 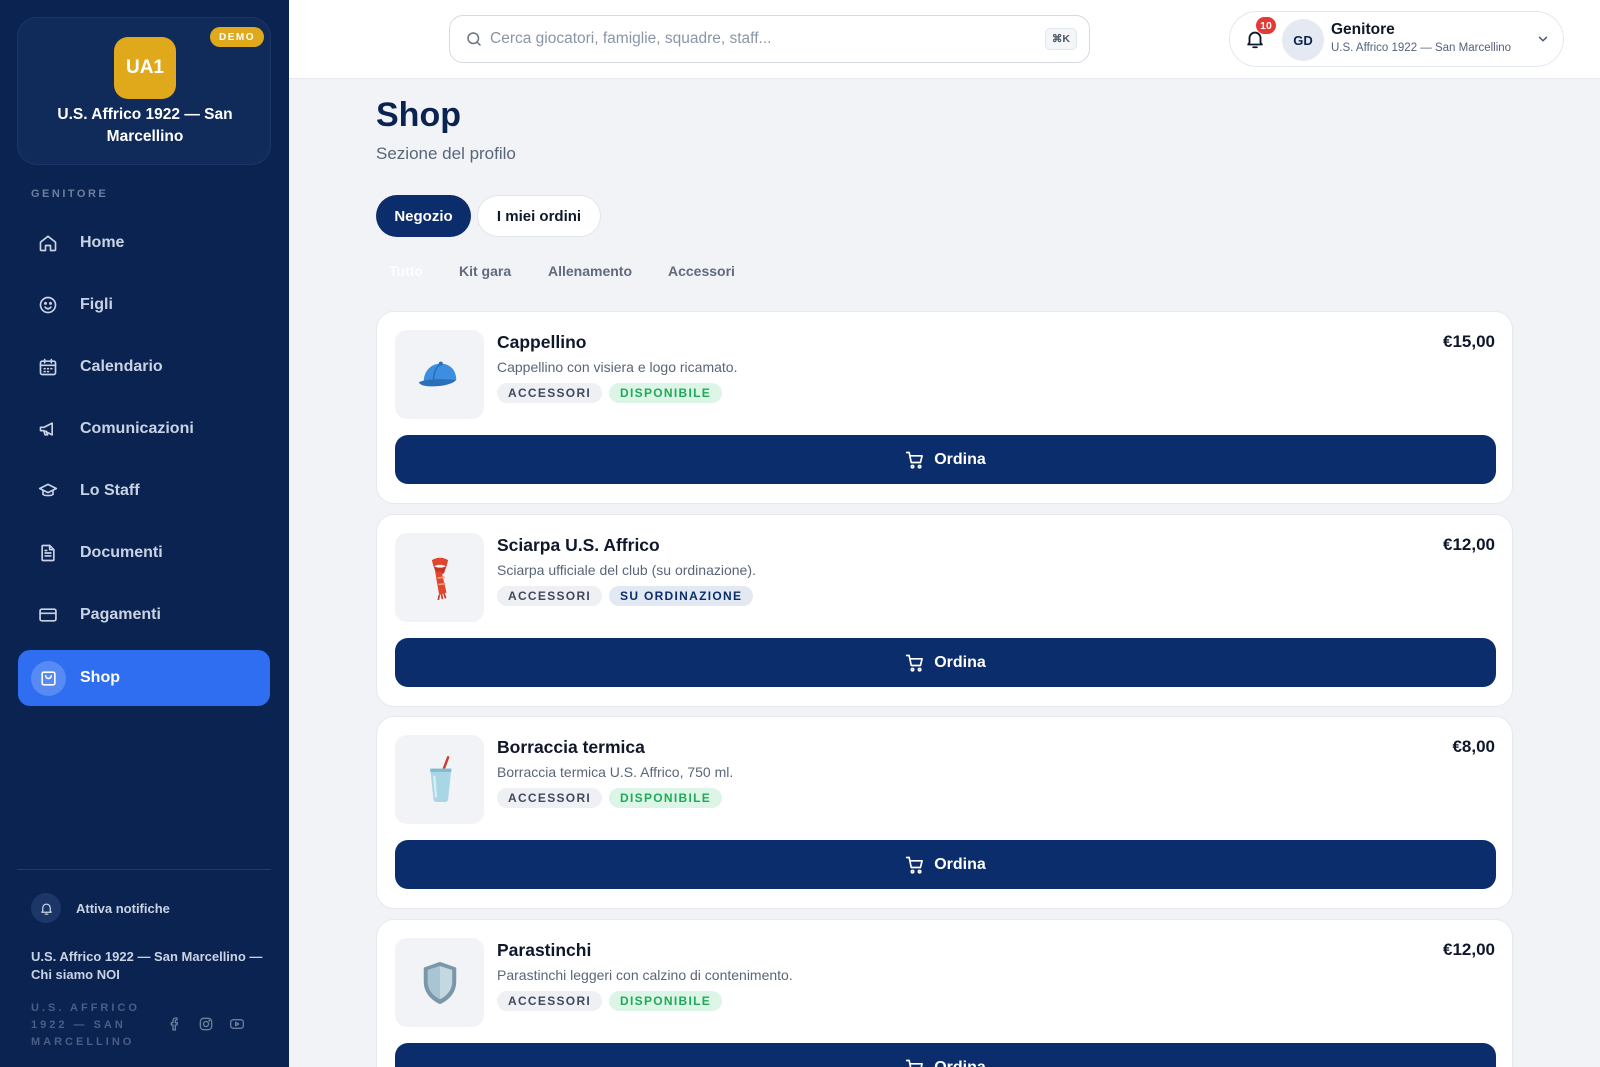 I want to click on smile-icon, so click(x=48, y=305).